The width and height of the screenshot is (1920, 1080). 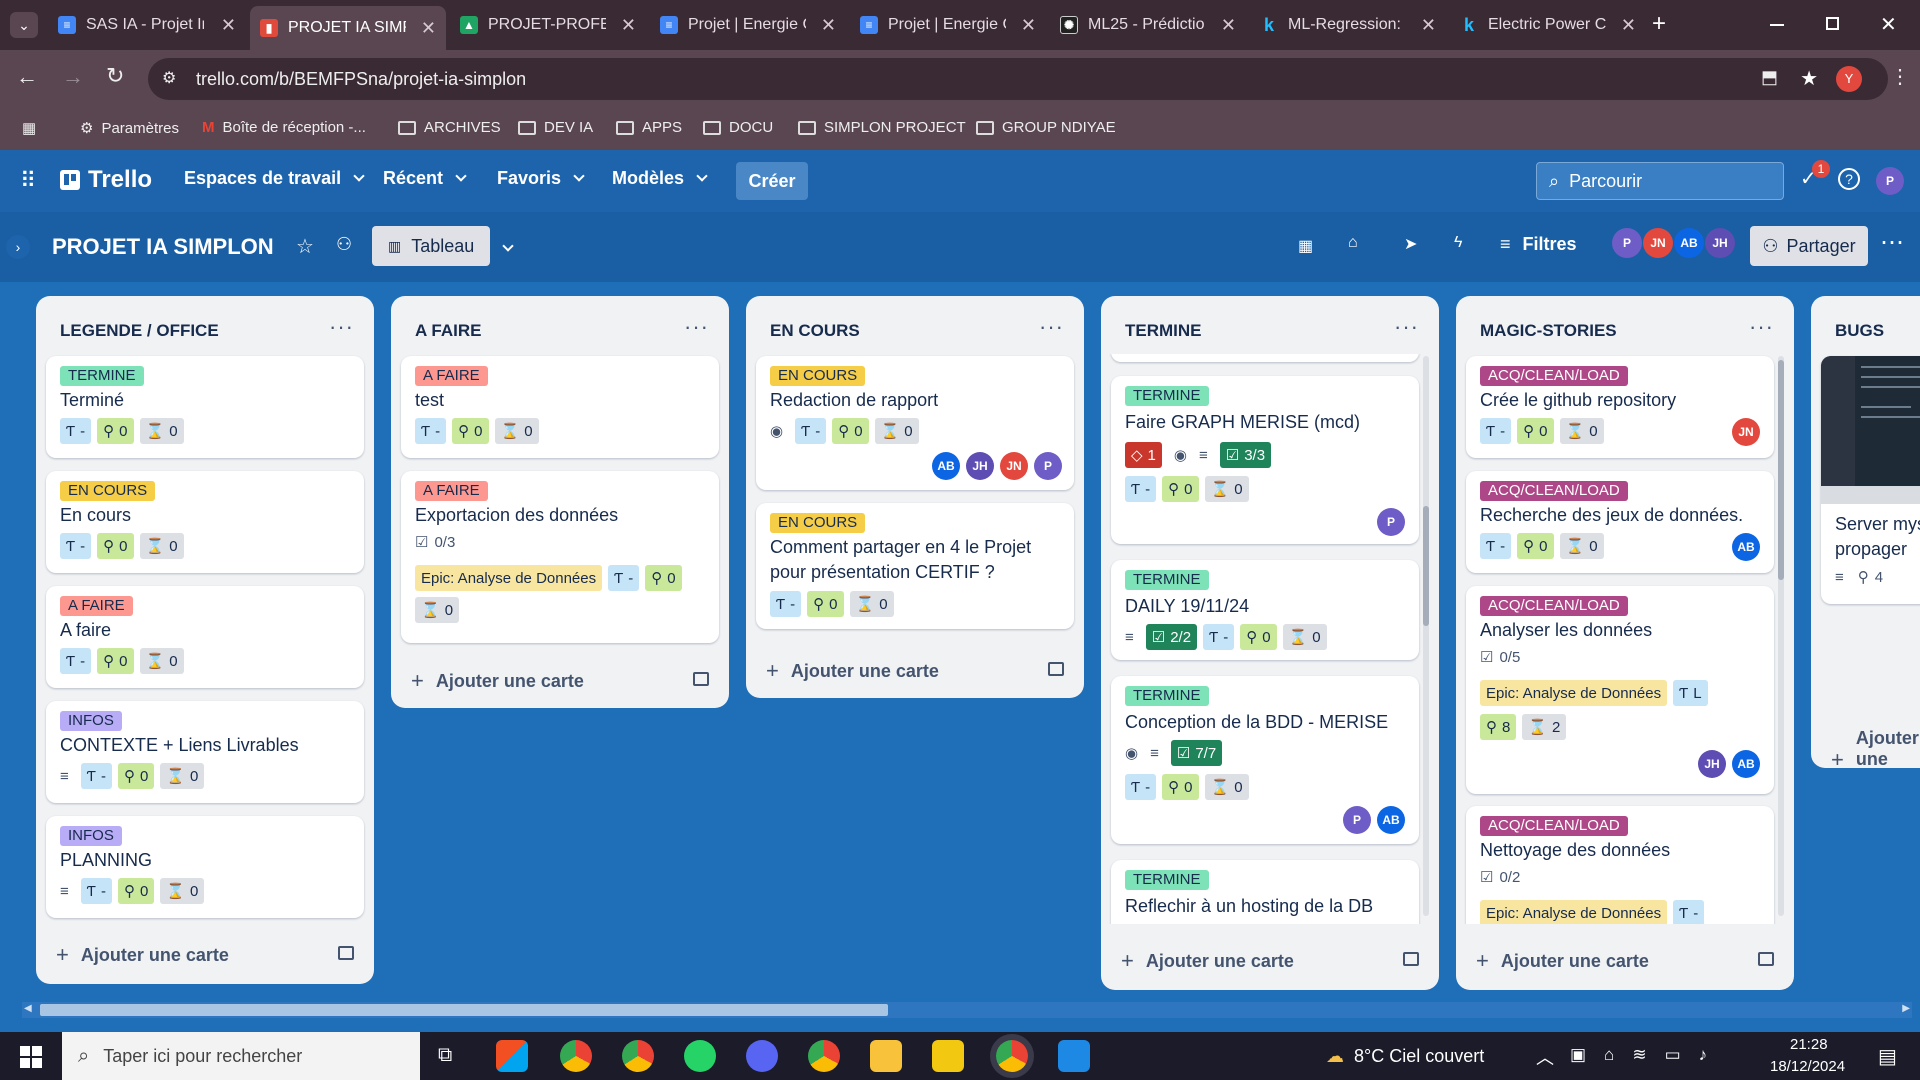 What do you see at coordinates (274, 178) in the screenshot?
I see `nav-workspaces: Espaces de travail` at bounding box center [274, 178].